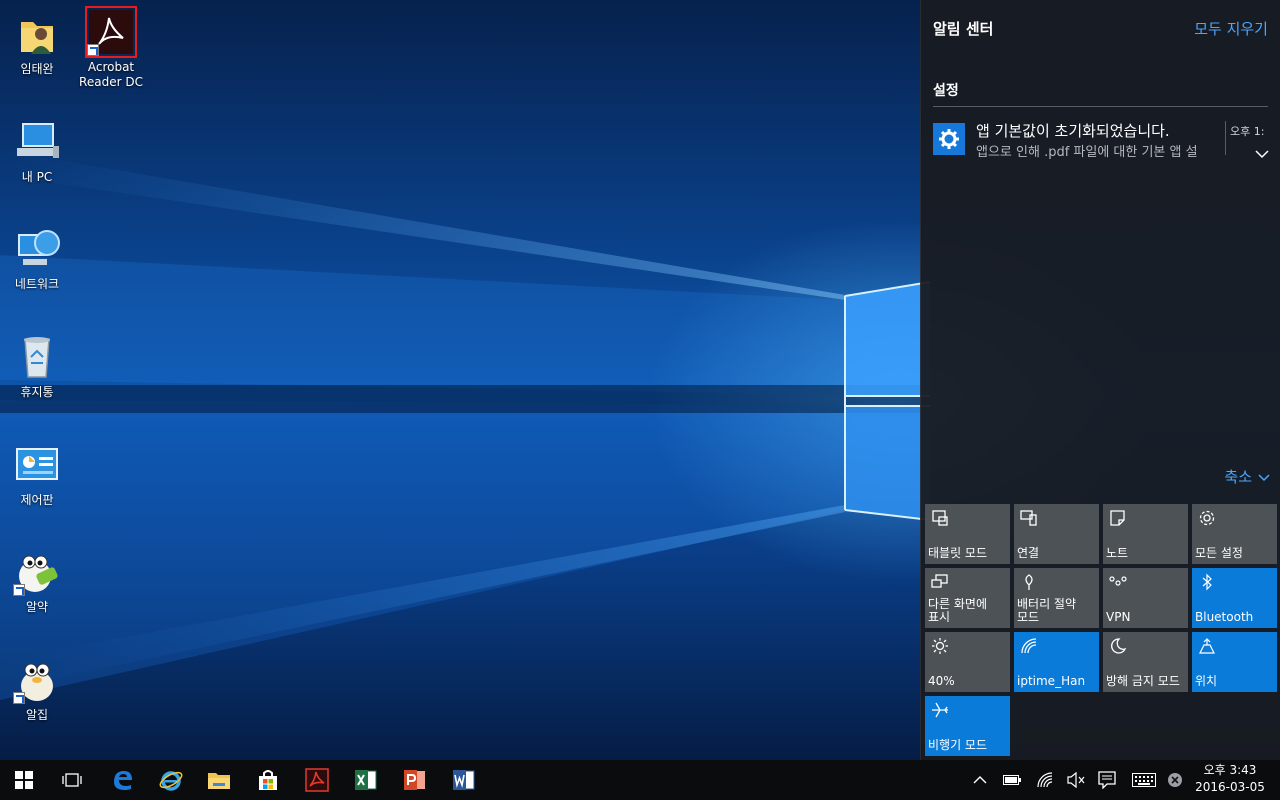 The height and width of the screenshot is (800, 1280). I want to click on taskbar-excel, so click(366, 780).